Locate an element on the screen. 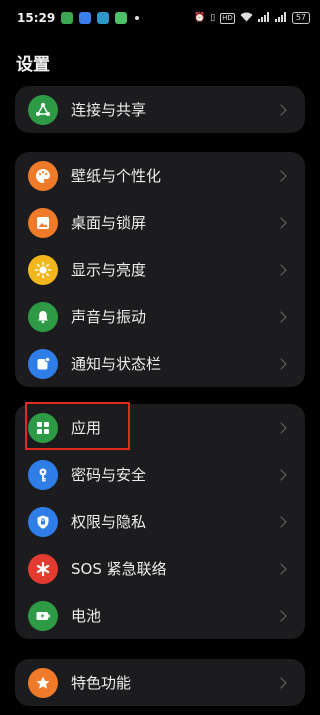  settings-item-permissions-privacy: 权限与隐私 is located at coordinates (160, 521).